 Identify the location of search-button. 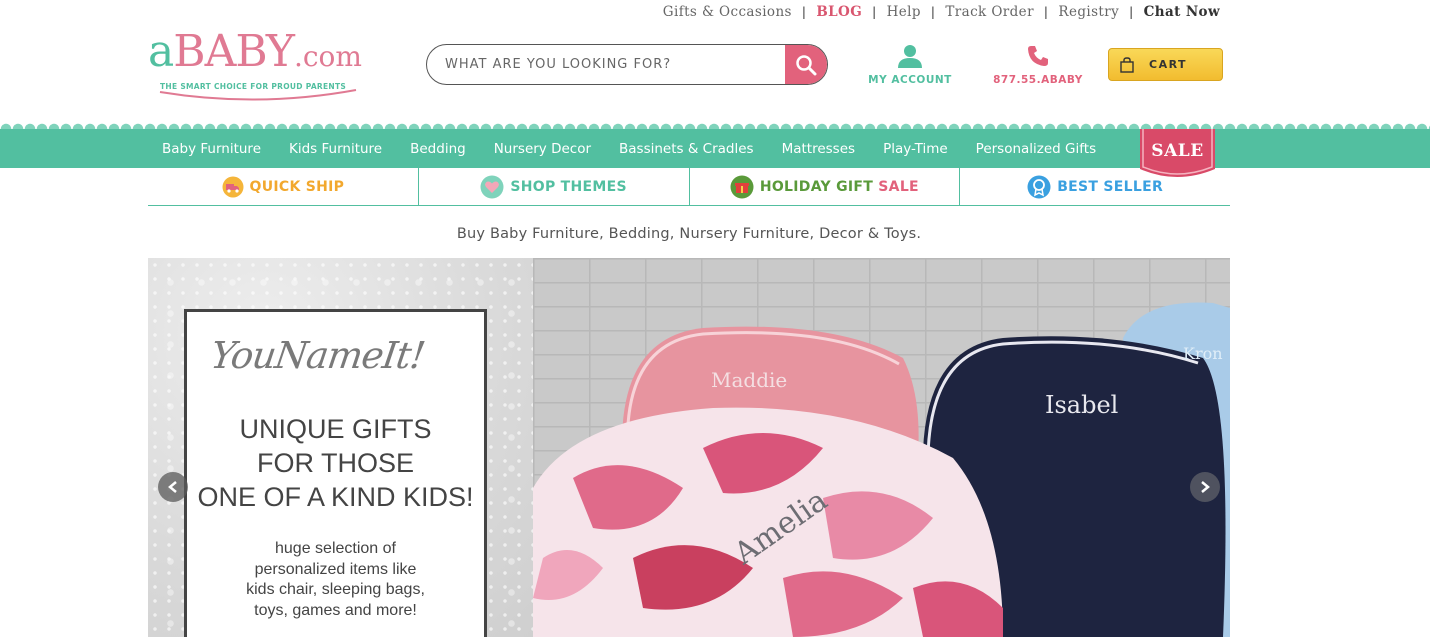
(806, 64).